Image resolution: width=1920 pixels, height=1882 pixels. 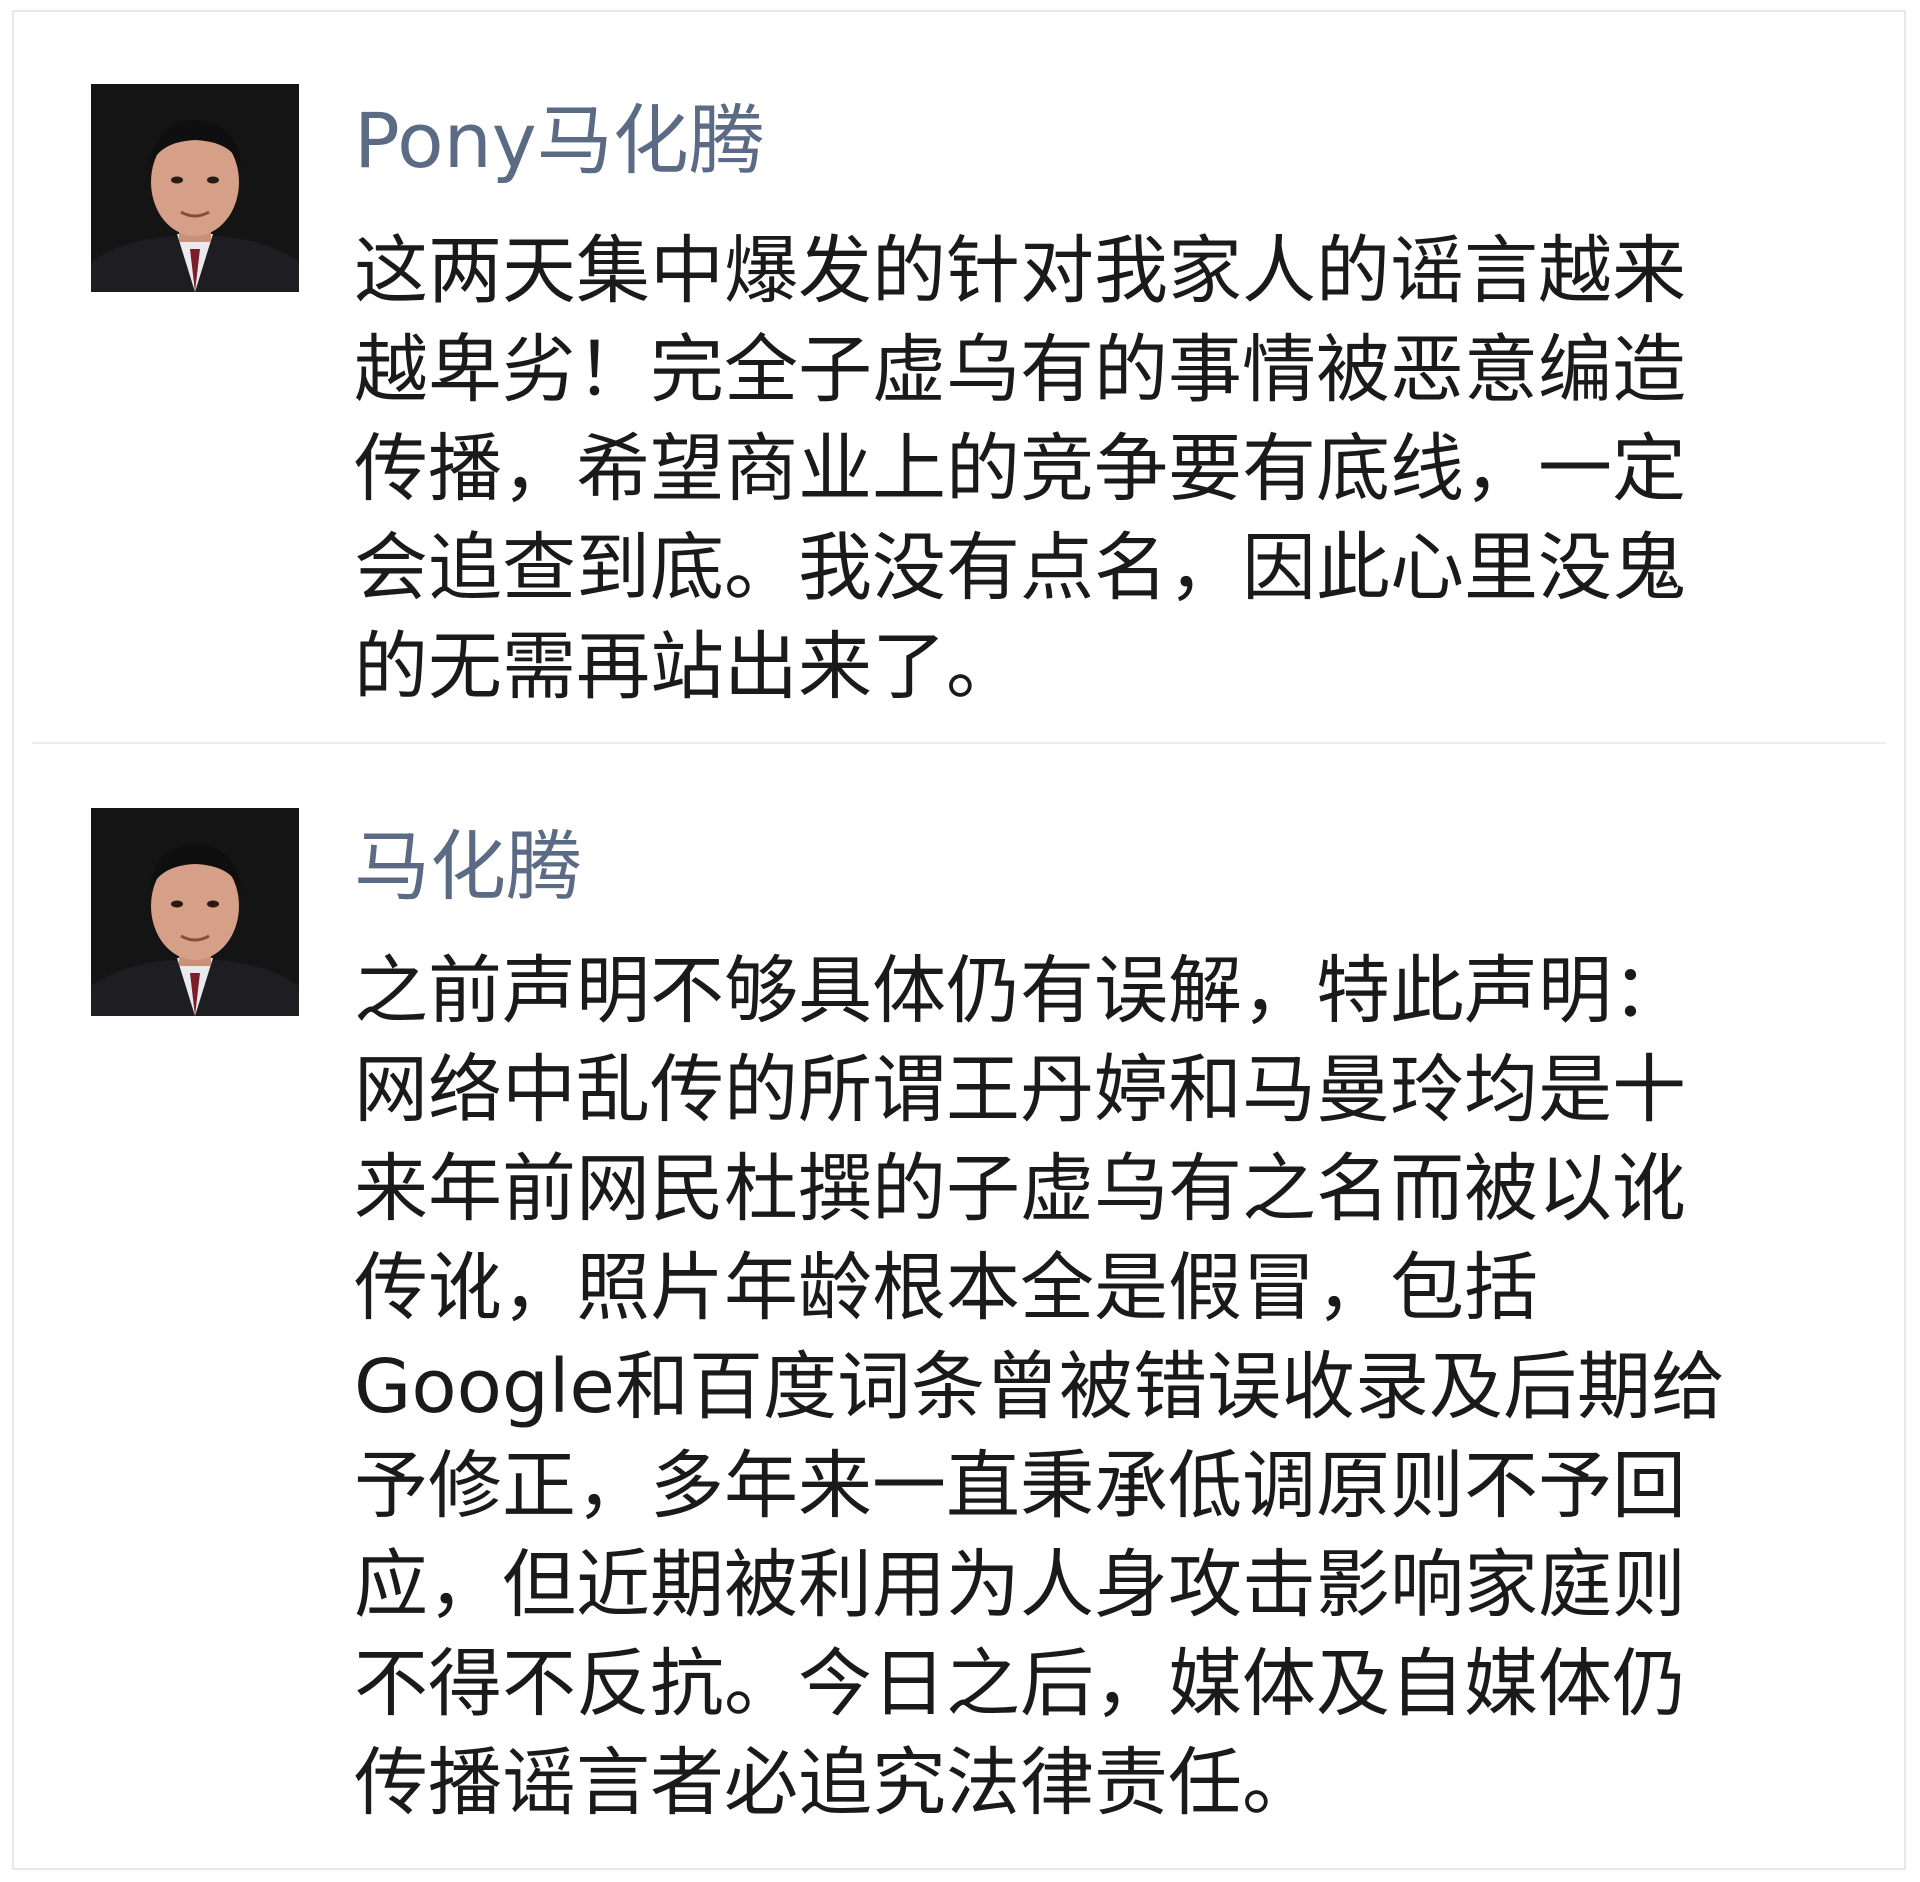 I want to click on post-divider, so click(x=959, y=743).